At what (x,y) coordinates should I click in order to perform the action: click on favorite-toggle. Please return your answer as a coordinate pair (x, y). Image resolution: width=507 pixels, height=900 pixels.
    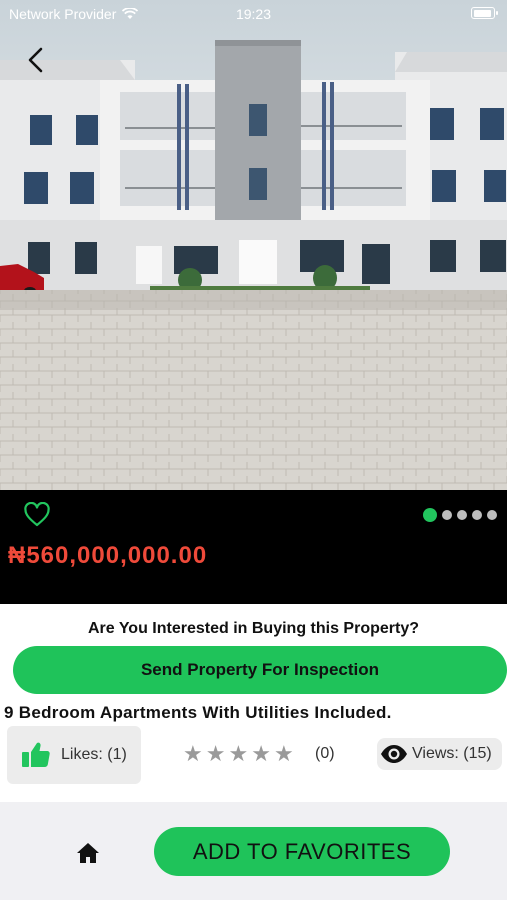
    Looking at the image, I should click on (37, 514).